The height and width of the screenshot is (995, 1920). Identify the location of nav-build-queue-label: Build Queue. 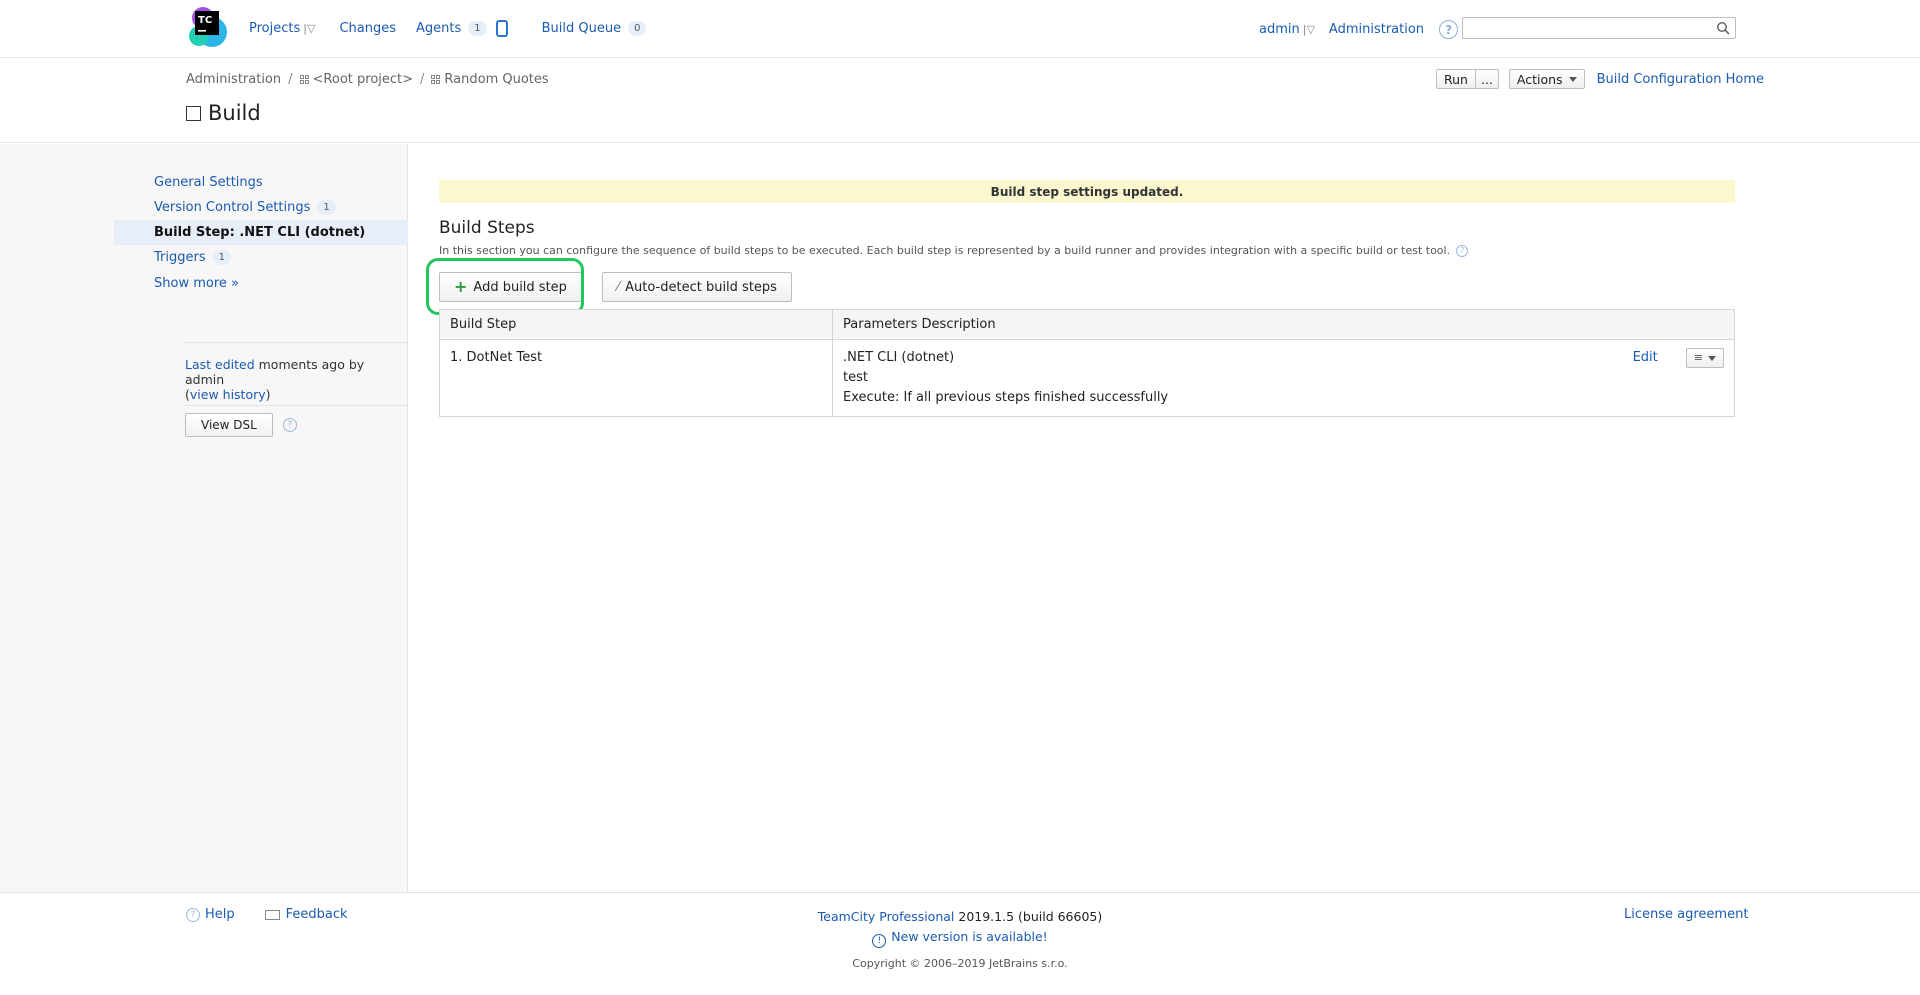
(581, 28).